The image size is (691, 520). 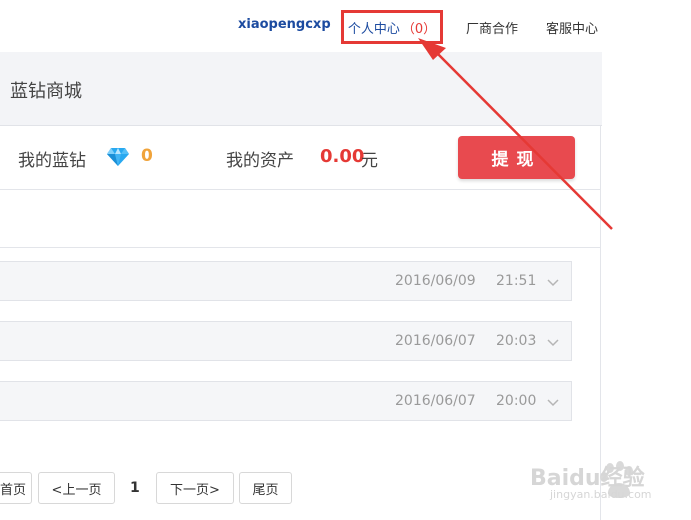 What do you see at coordinates (601, 494) in the screenshot?
I see `watermark-url: jingyan.baidu.com` at bounding box center [601, 494].